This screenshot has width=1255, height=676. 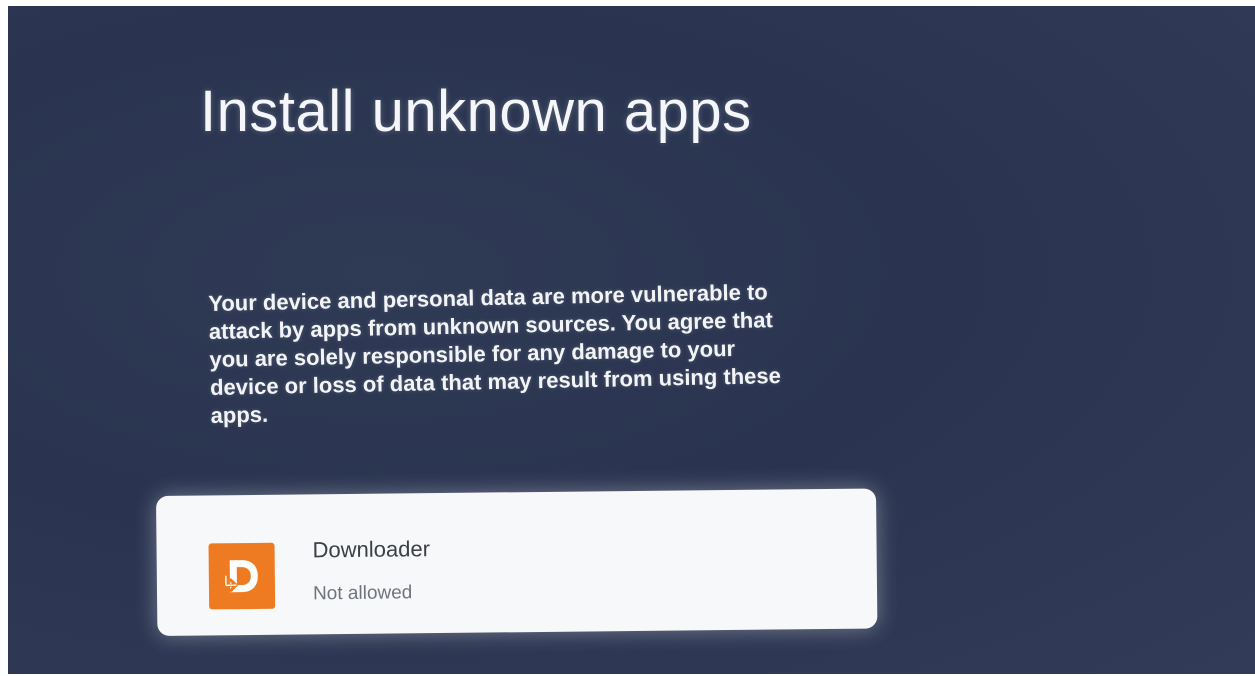 What do you see at coordinates (371, 549) in the screenshot?
I see `app-name: Downloader` at bounding box center [371, 549].